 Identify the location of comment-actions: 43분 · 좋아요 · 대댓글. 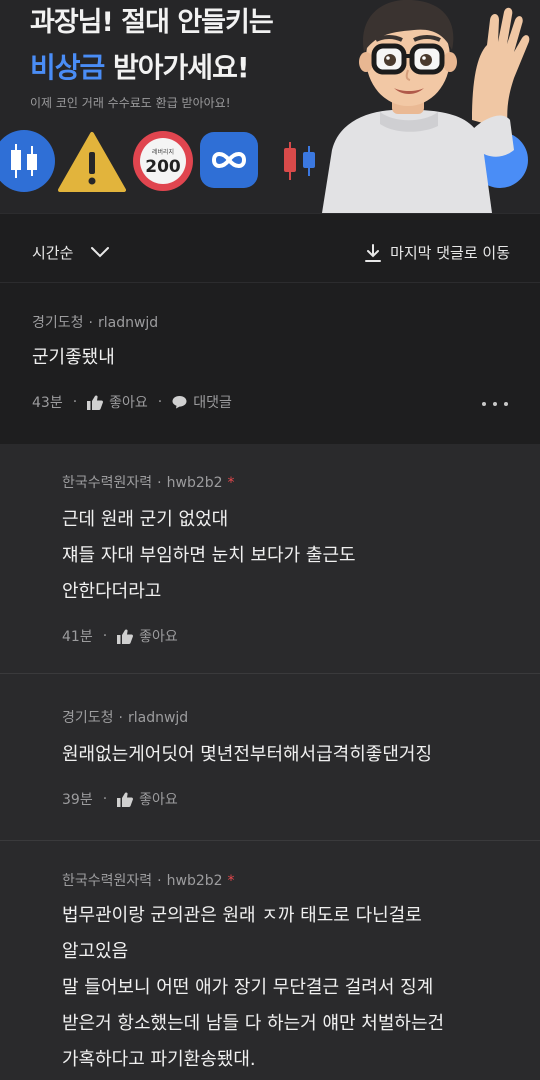
(132, 402).